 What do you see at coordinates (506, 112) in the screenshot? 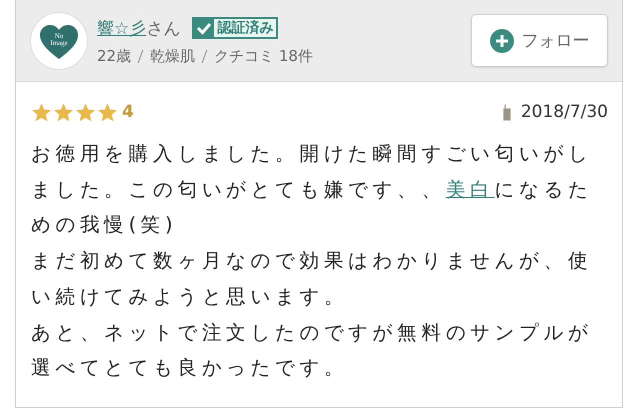
I see `phone-icon` at bounding box center [506, 112].